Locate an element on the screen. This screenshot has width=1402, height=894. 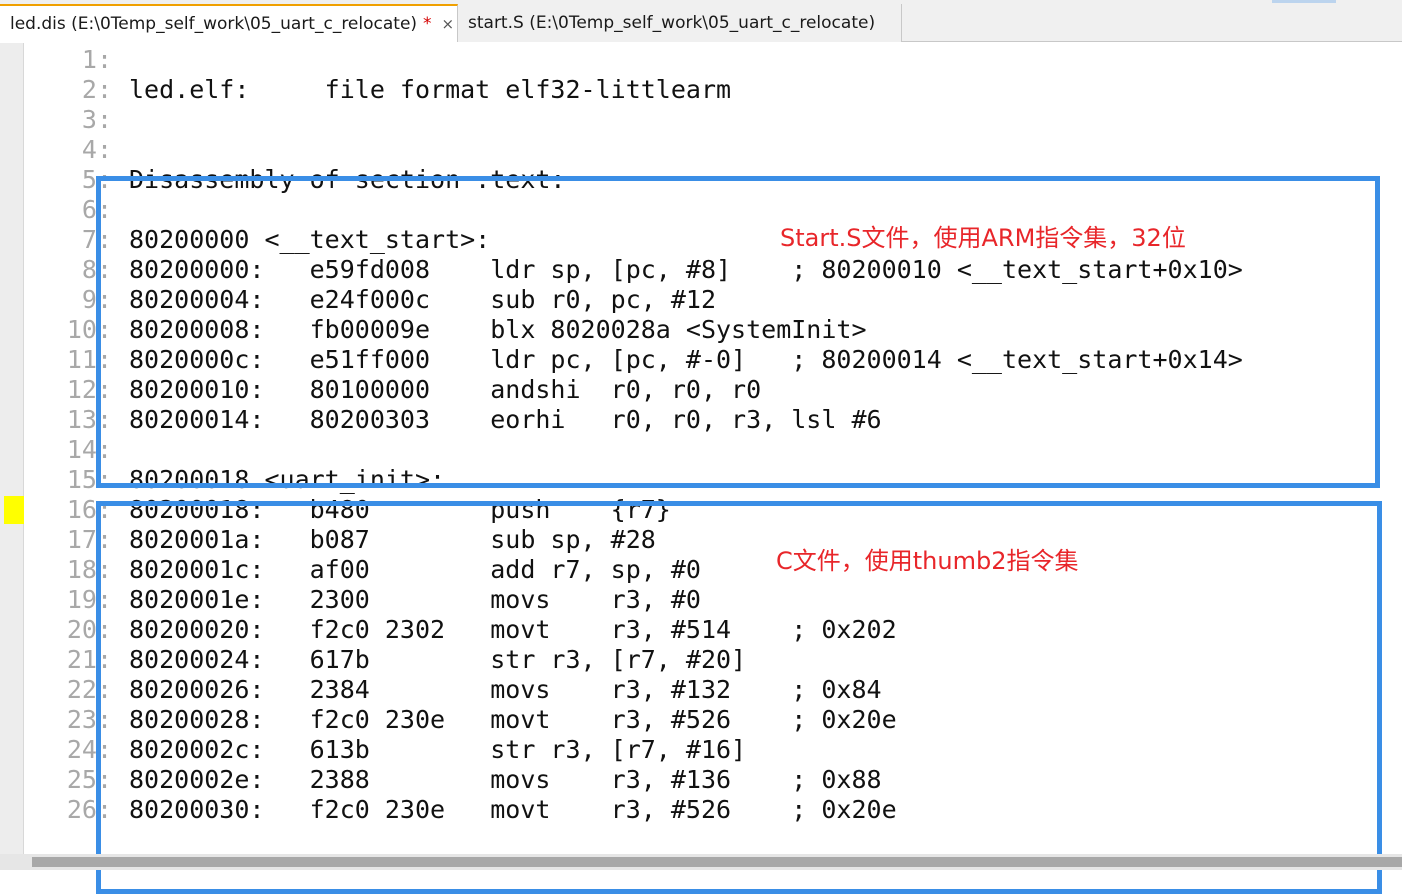
close-icon: × is located at coordinates (448, 24).